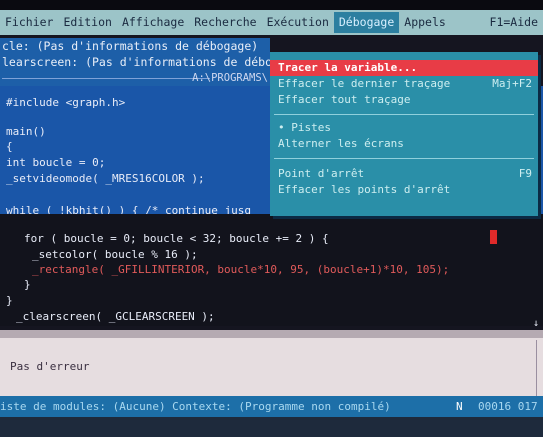  I want to click on menu-fichier: Fichier, so click(29, 22).